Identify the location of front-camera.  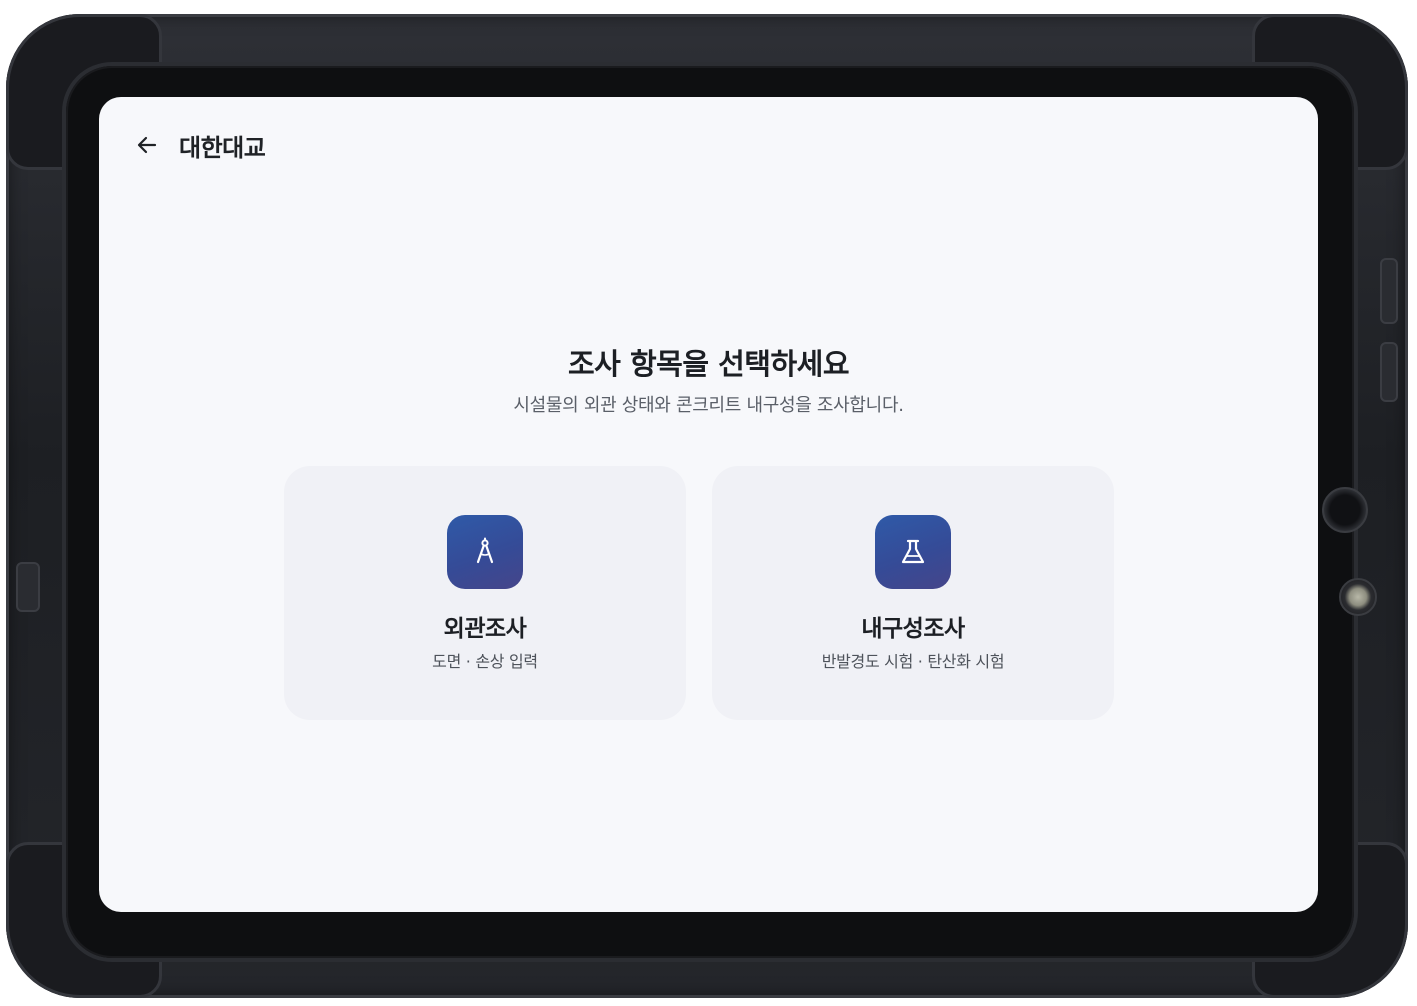
(1345, 510).